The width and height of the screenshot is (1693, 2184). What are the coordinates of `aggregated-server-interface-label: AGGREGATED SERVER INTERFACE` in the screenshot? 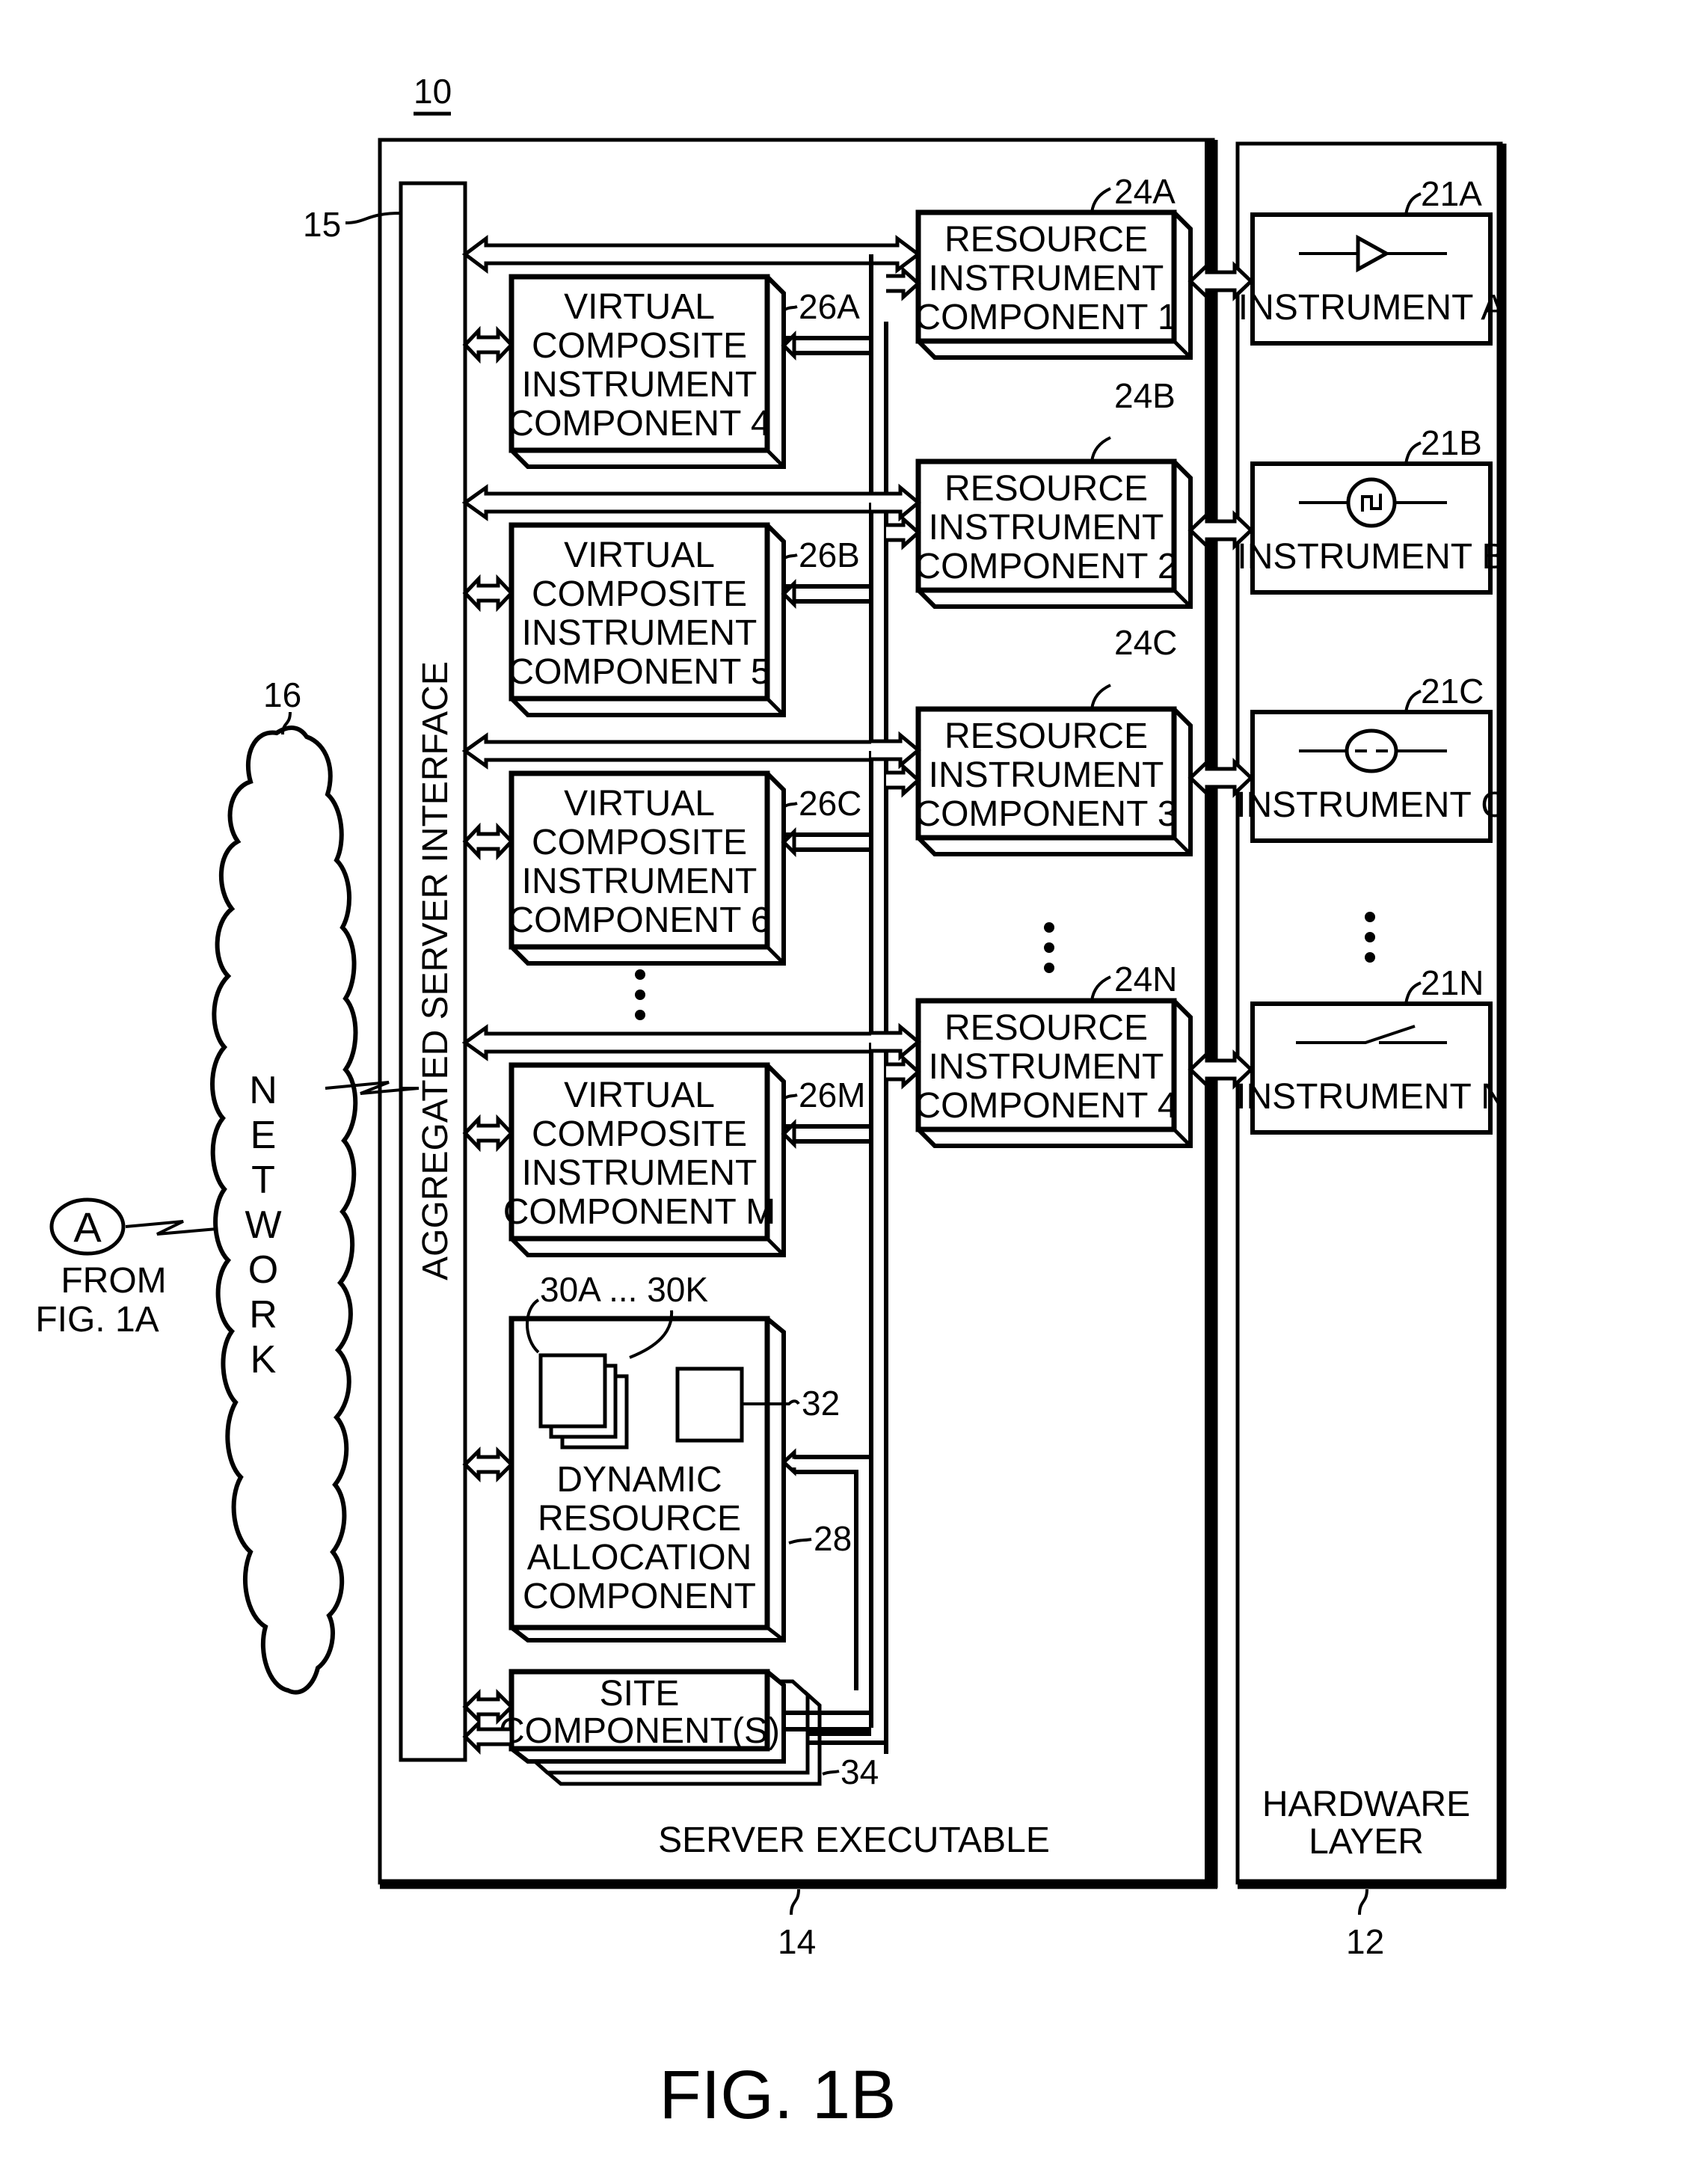 It's located at (435, 970).